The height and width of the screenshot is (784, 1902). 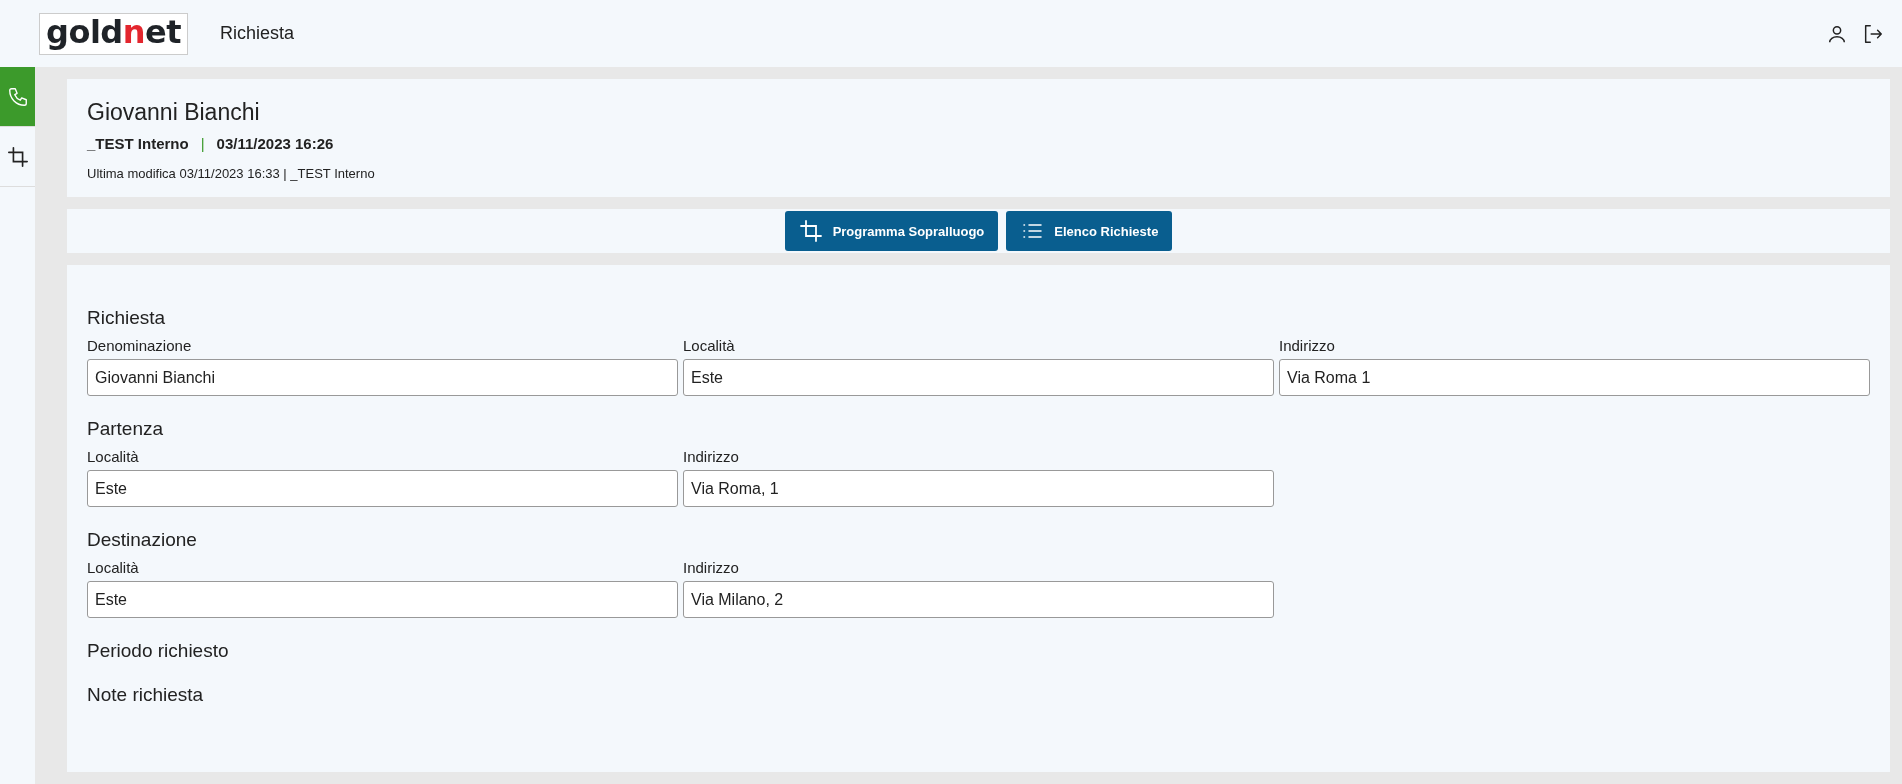 What do you see at coordinates (1873, 33) in the screenshot?
I see `logout-icon` at bounding box center [1873, 33].